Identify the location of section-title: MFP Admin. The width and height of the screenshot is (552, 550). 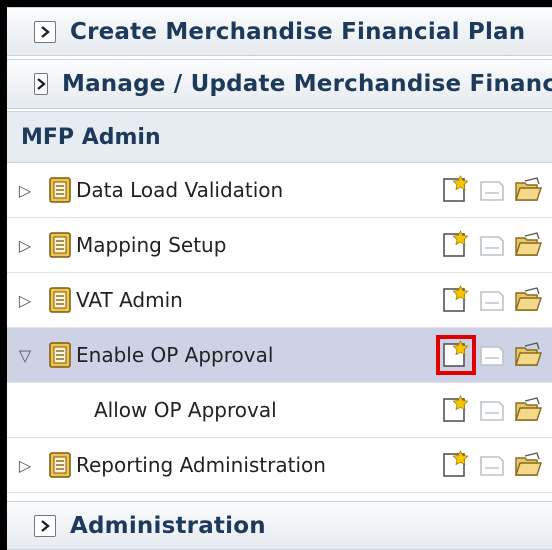
(91, 137).